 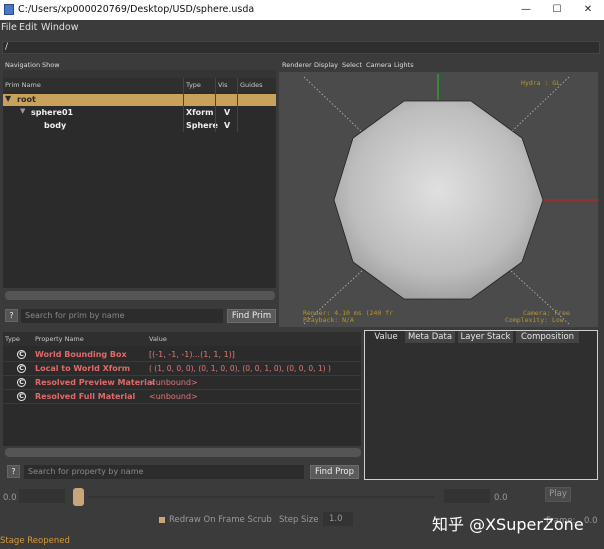 What do you see at coordinates (557, 9) in the screenshot?
I see `maximize-button: ☐` at bounding box center [557, 9].